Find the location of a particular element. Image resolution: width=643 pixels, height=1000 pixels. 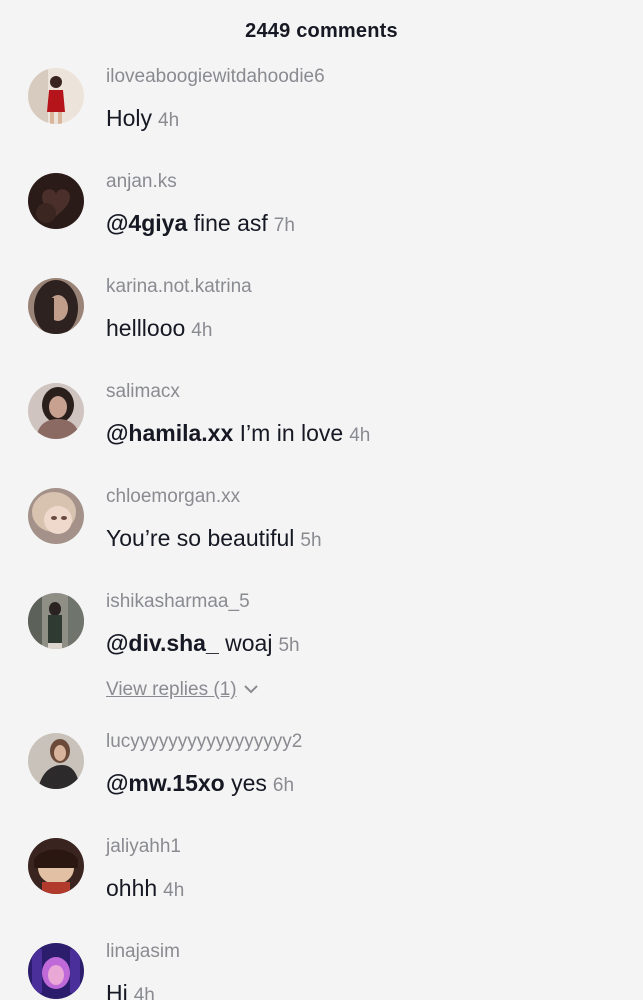

comment-text-row: @hamila.xx I’m in love 4h is located at coordinates (238, 433).